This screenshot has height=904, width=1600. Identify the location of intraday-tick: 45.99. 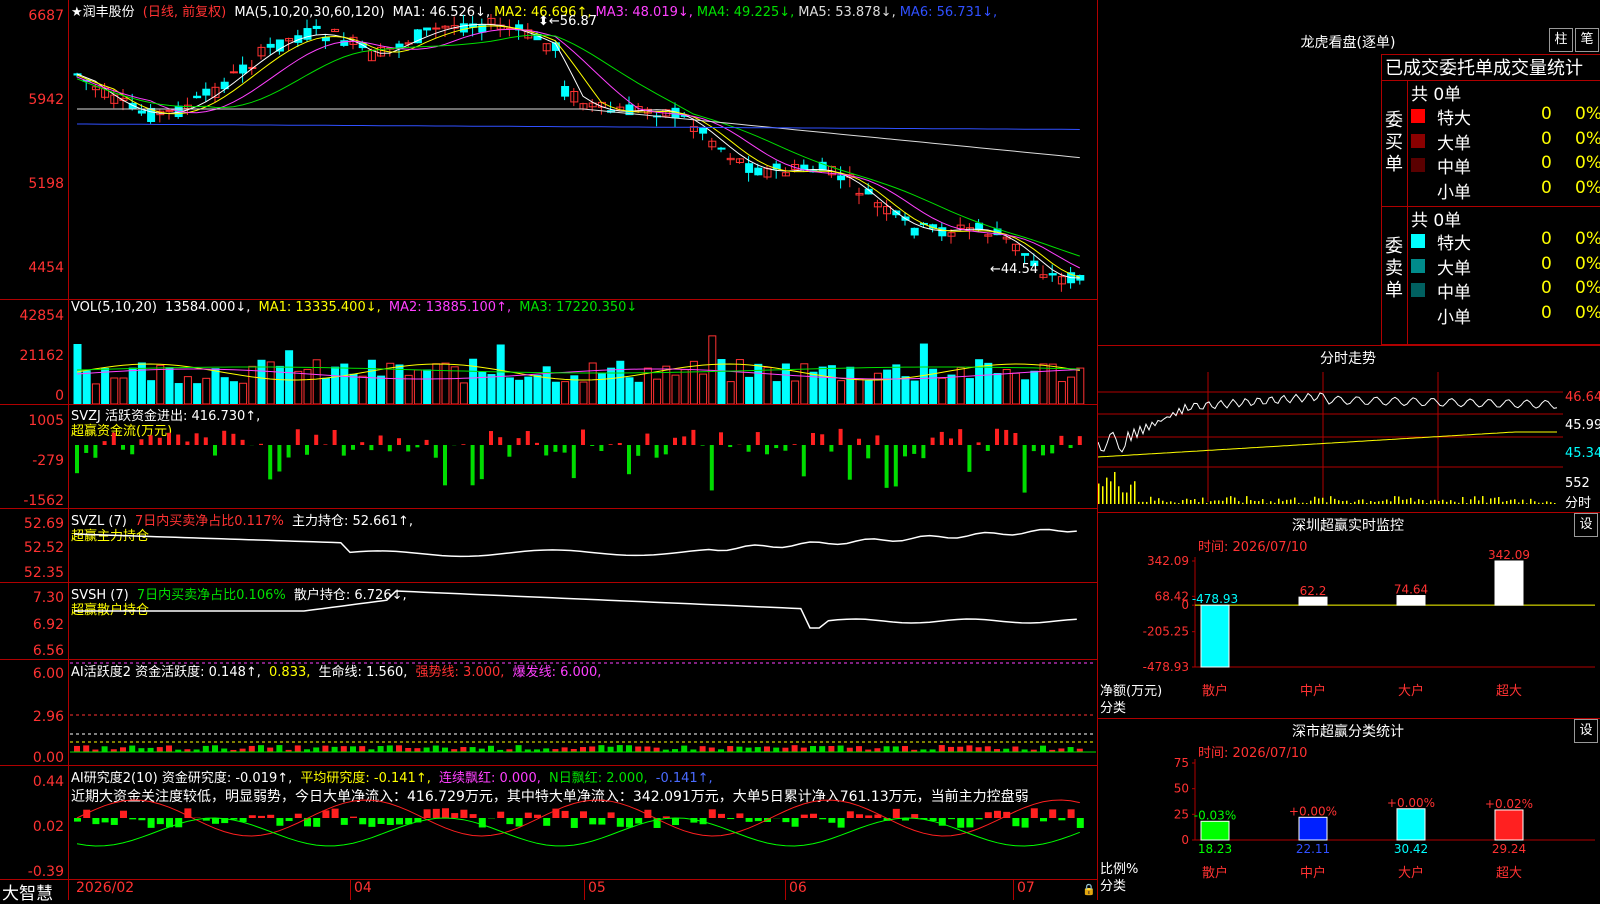
(1582, 425).